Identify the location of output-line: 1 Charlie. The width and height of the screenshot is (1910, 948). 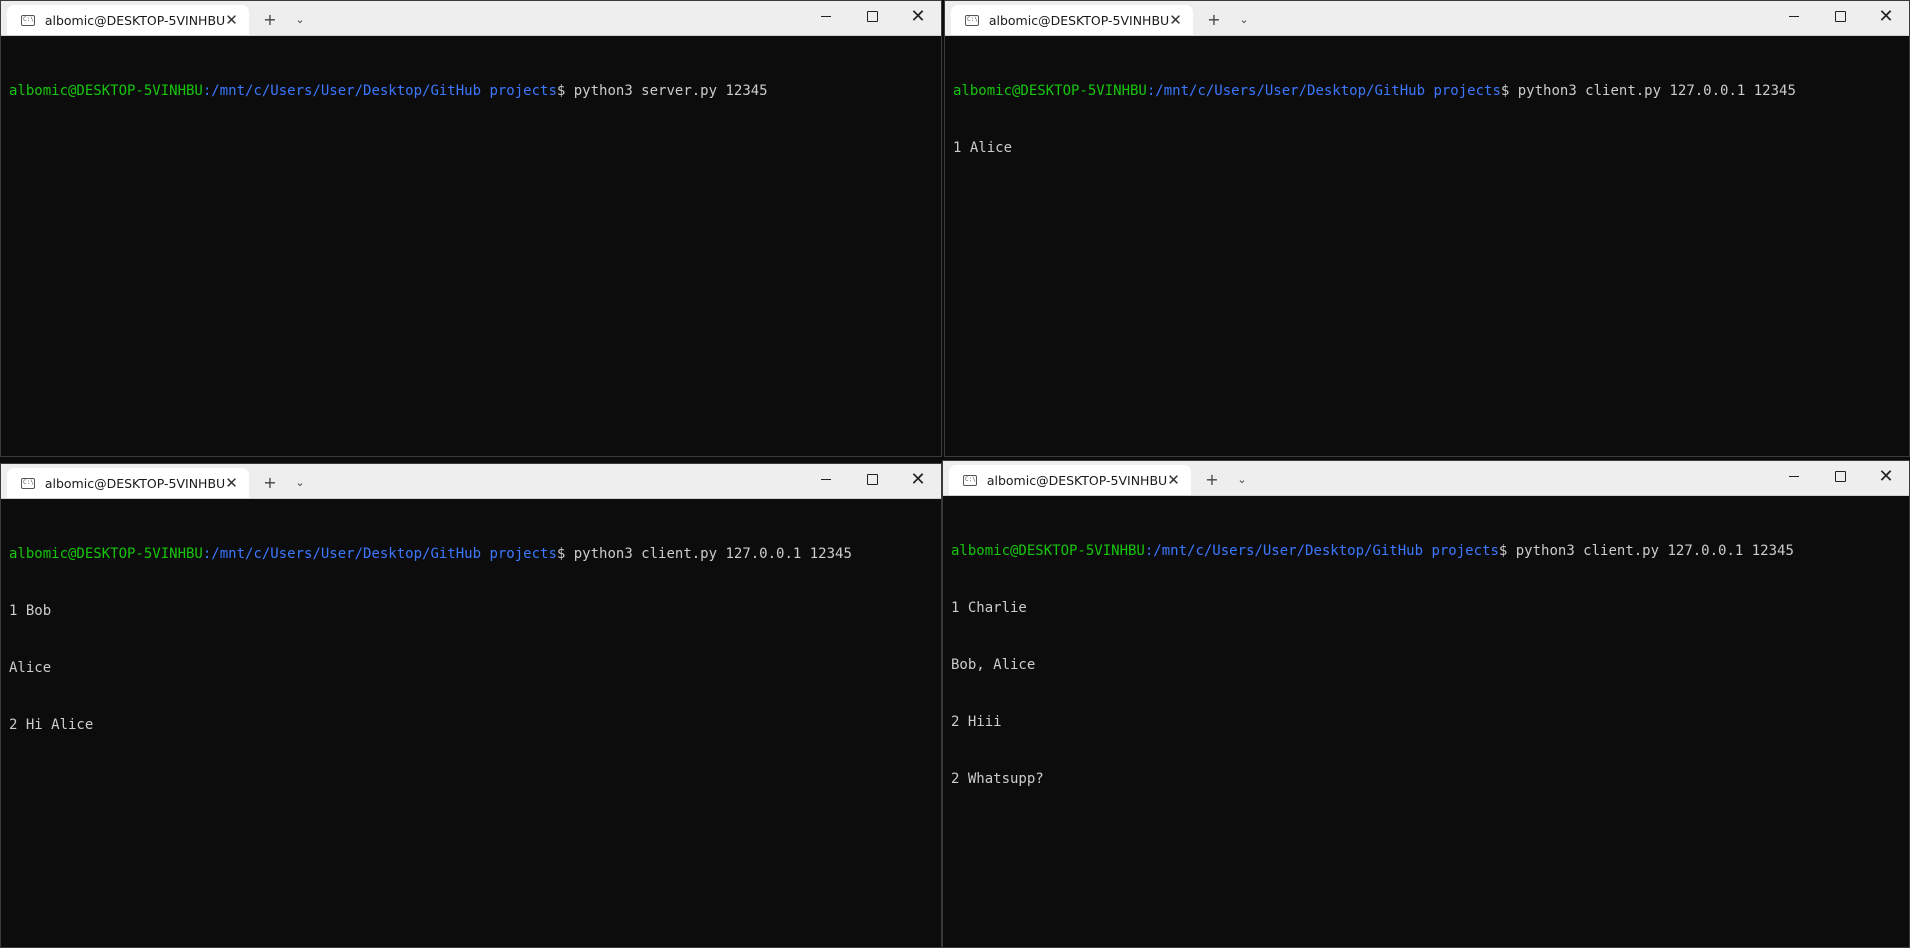
(989, 608).